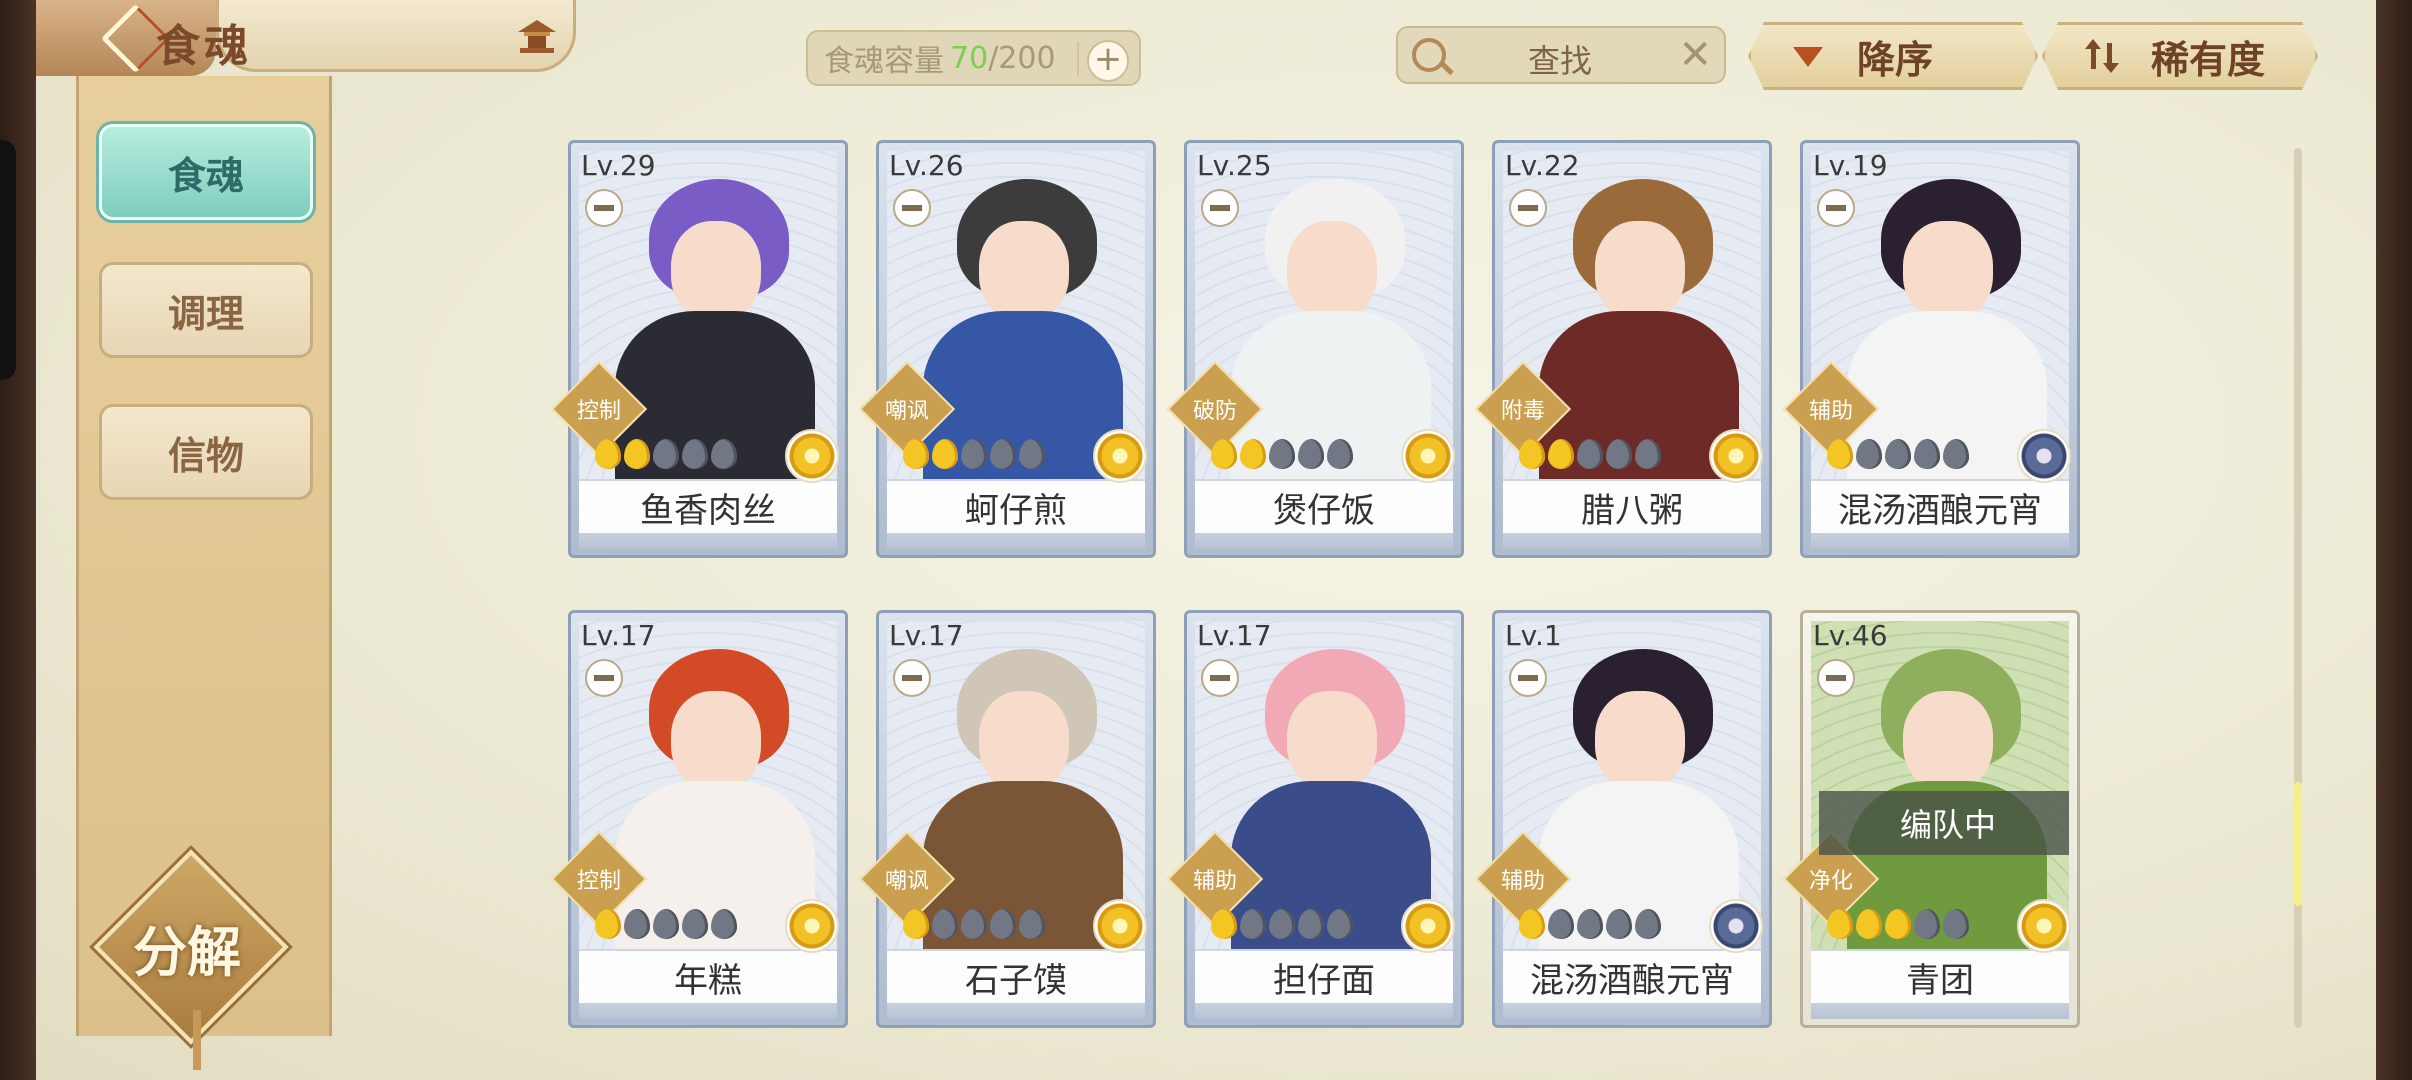 The height and width of the screenshot is (1080, 2412). What do you see at coordinates (1522, 411) in the screenshot?
I see `role-label: 附毒` at bounding box center [1522, 411].